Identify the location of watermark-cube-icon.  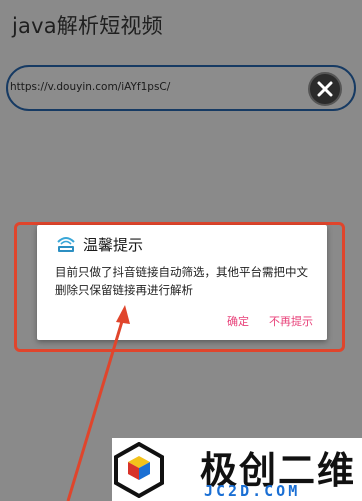
(139, 470).